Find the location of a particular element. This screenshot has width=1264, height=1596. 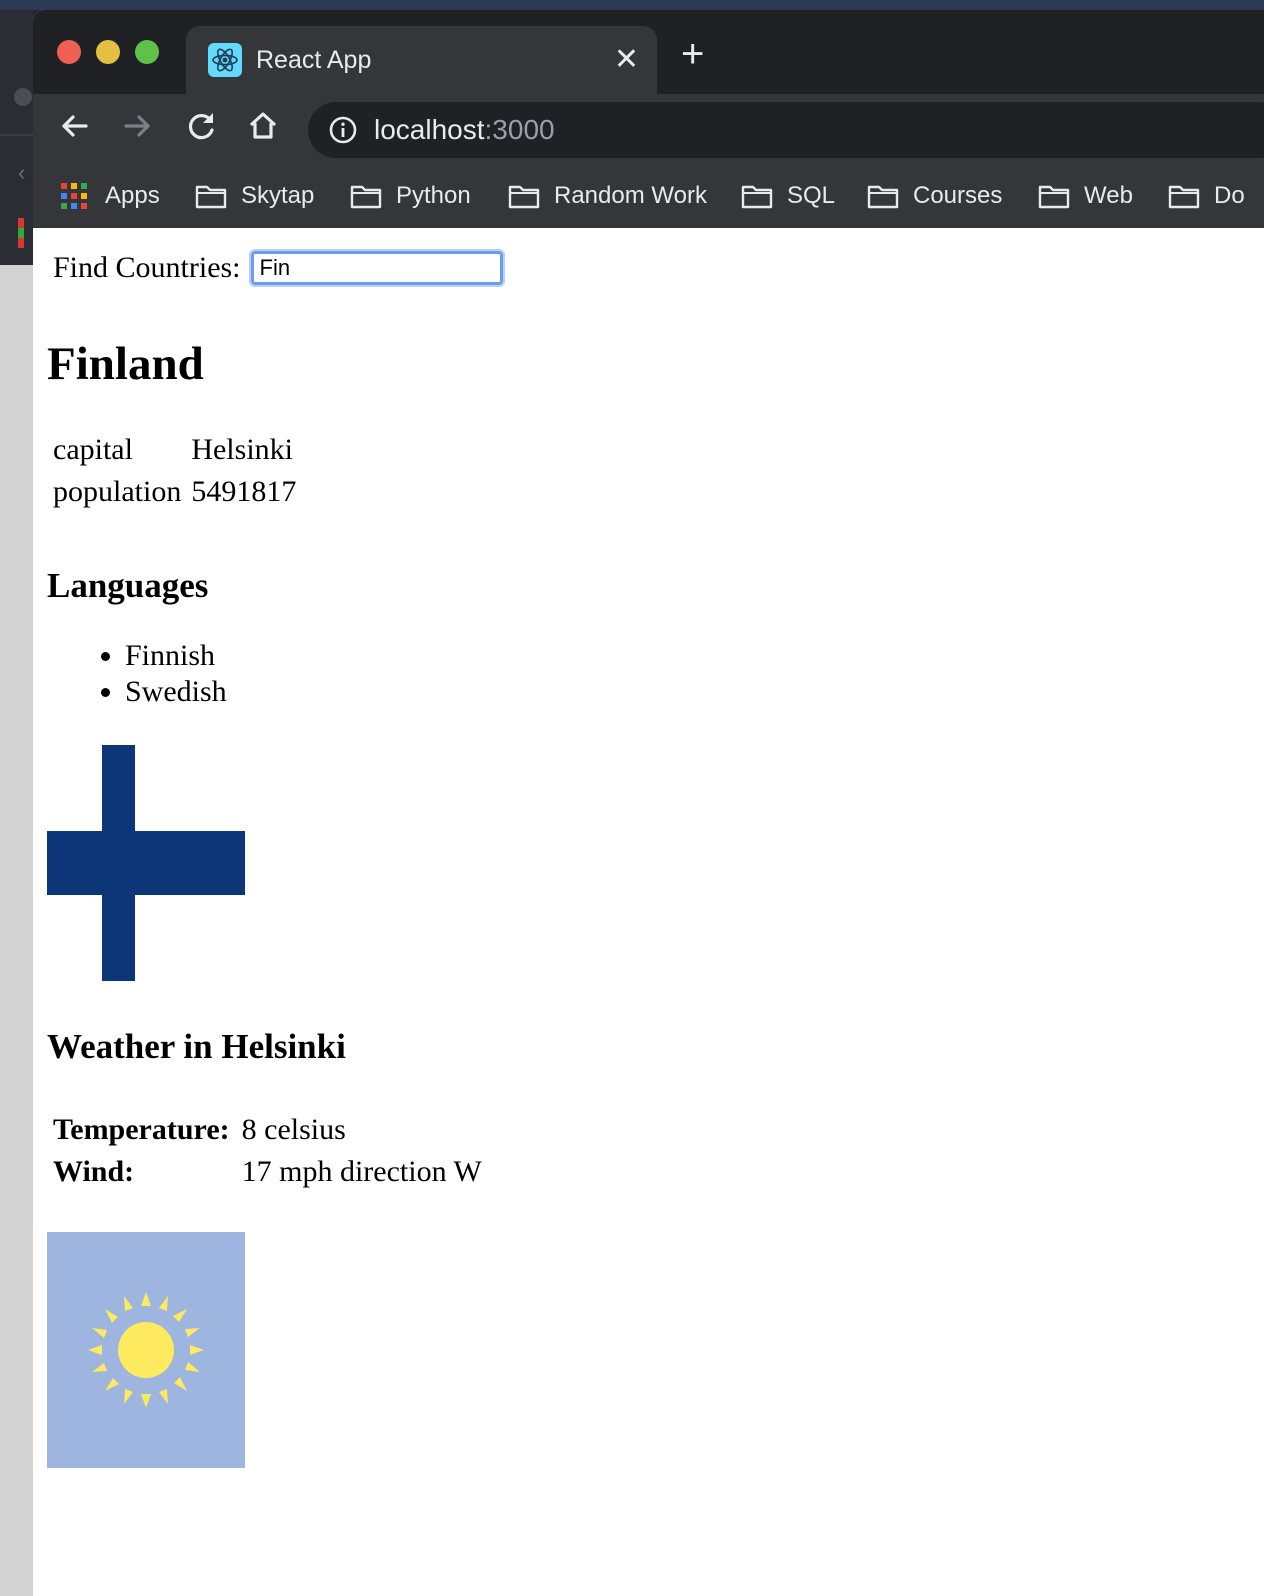

bookmark-label: Skytap is located at coordinates (278, 195).